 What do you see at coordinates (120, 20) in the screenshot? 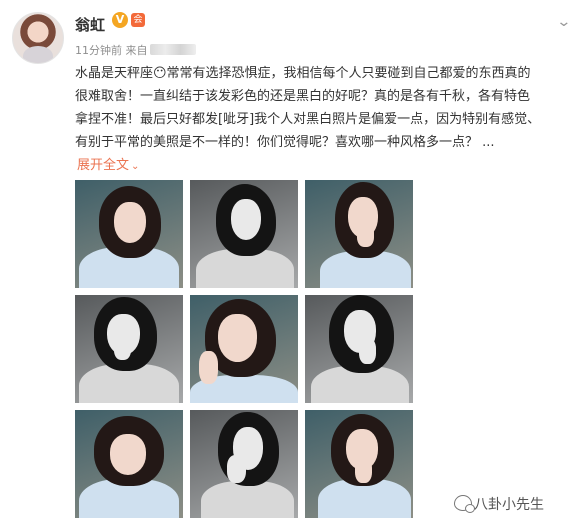
I see `verified-badge-icon: V` at bounding box center [120, 20].